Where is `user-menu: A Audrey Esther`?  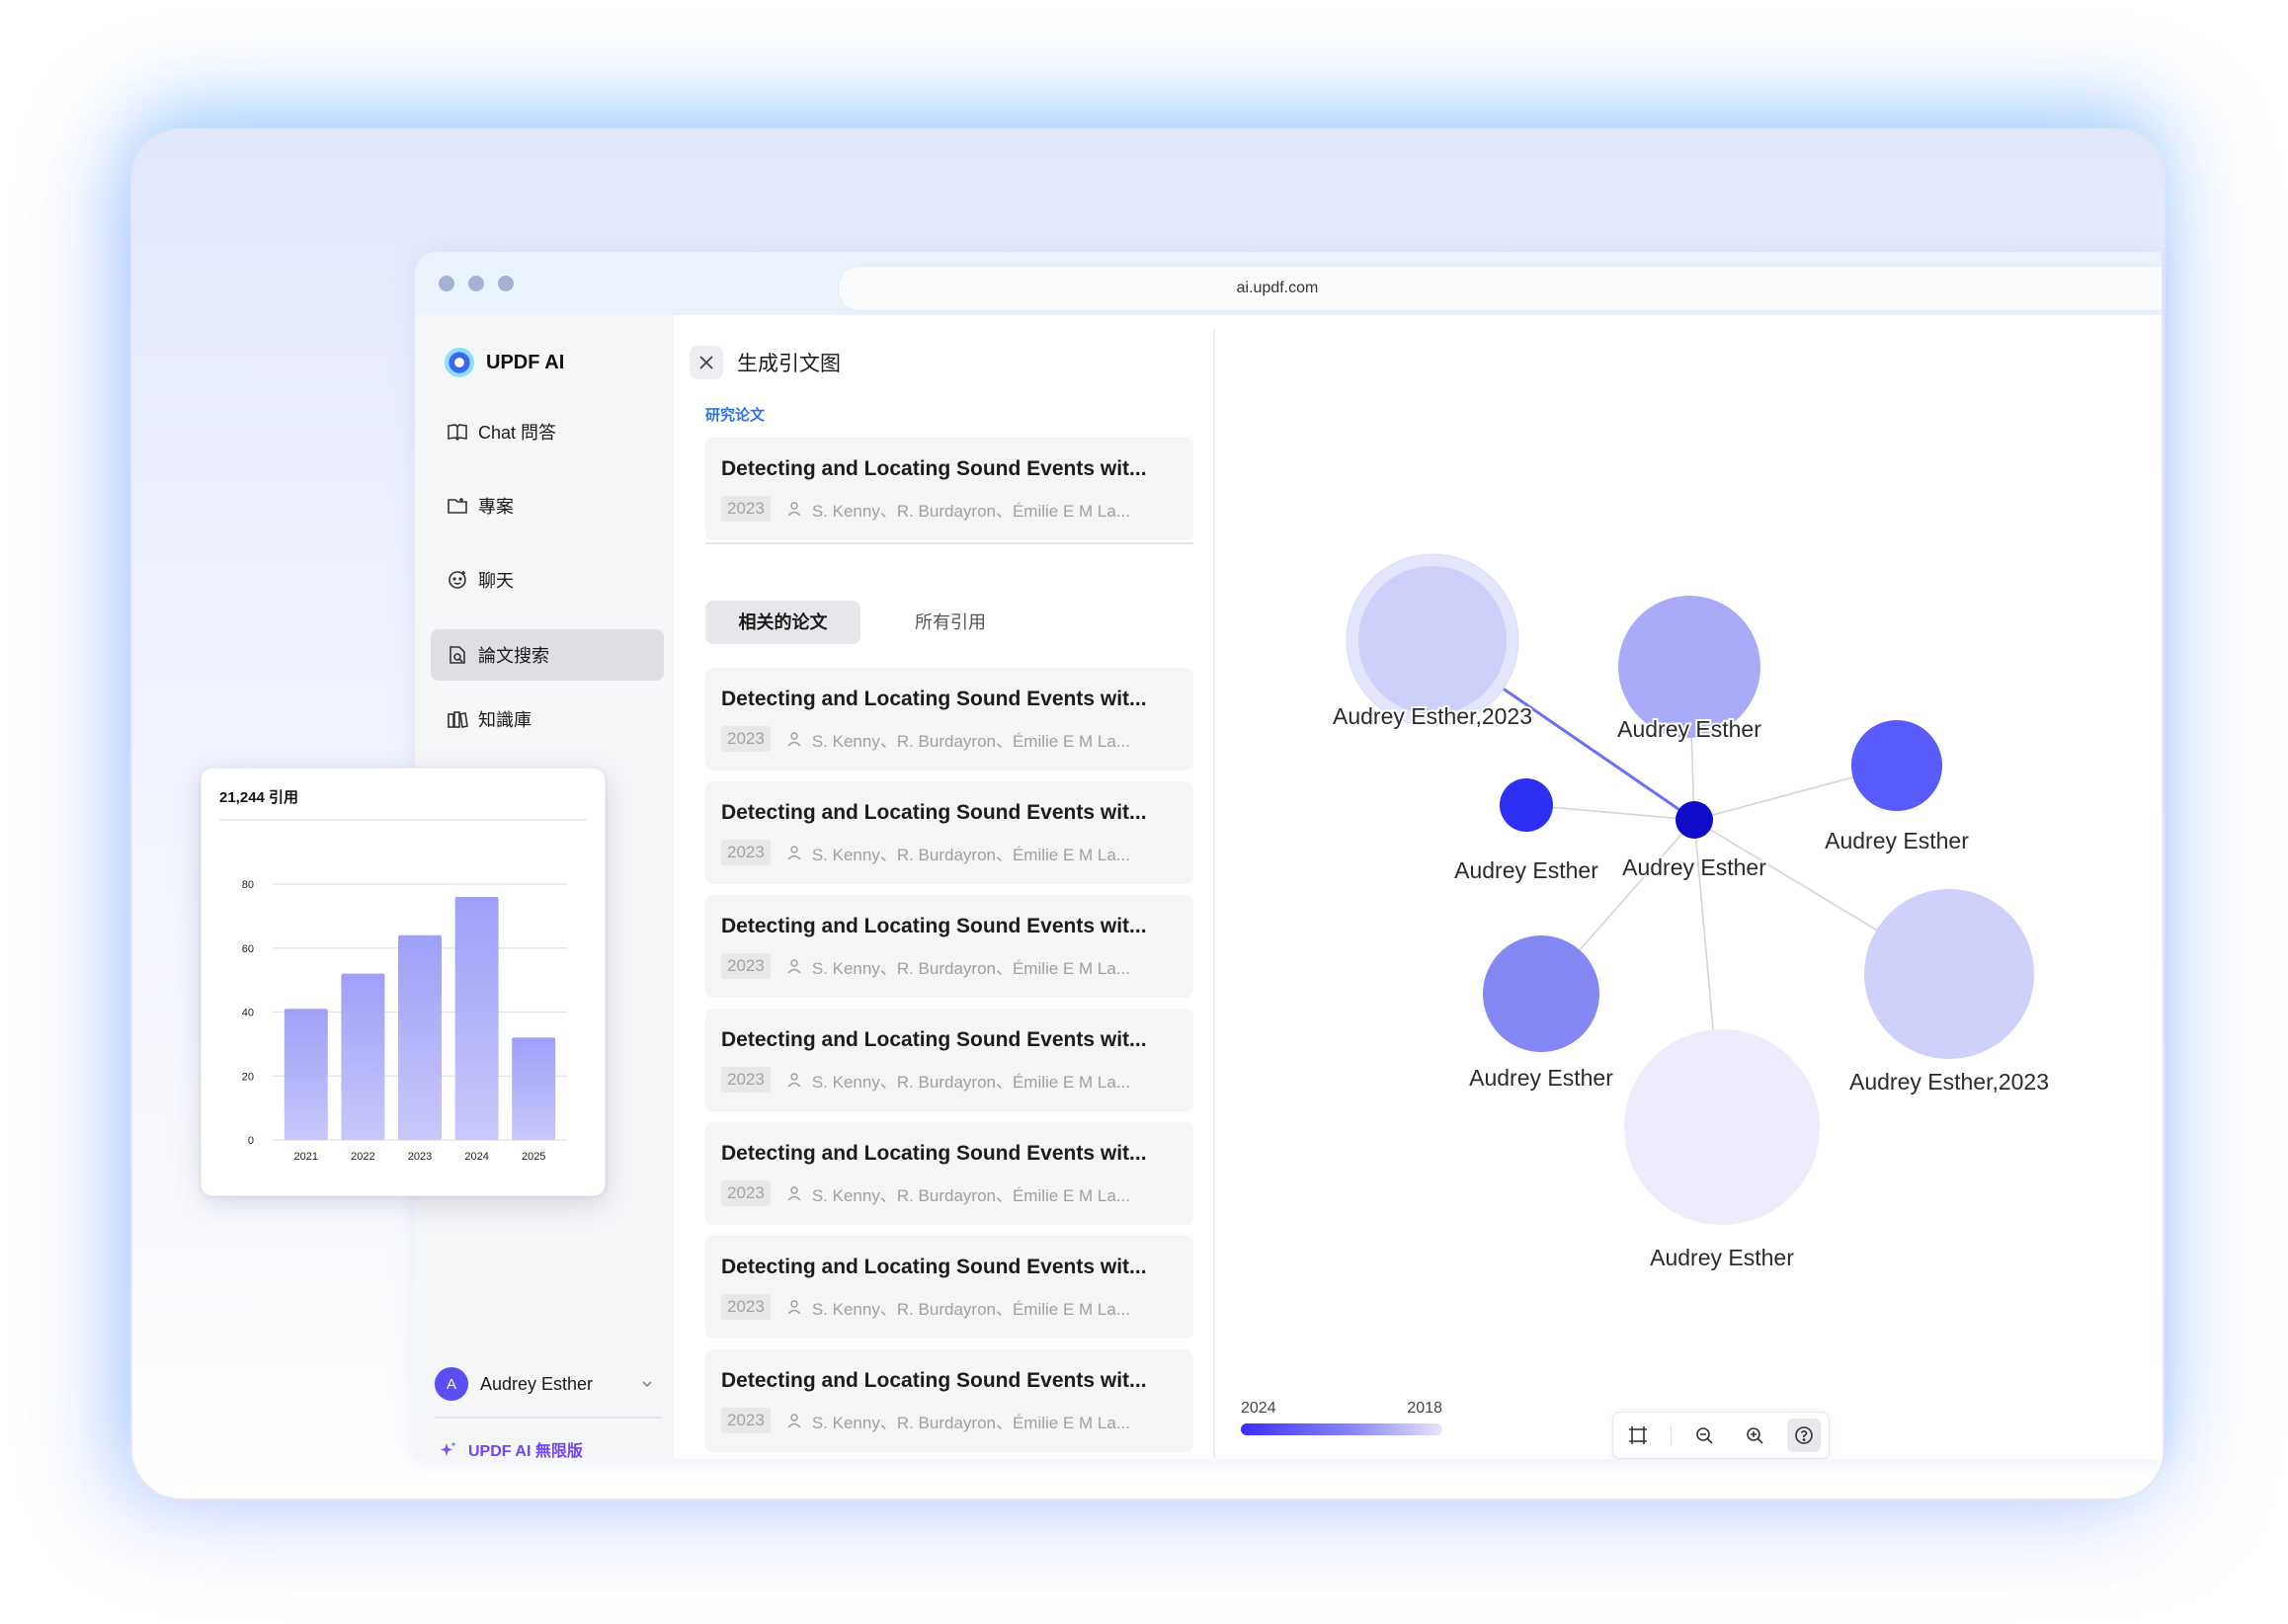 user-menu: A Audrey Esther is located at coordinates (548, 1384).